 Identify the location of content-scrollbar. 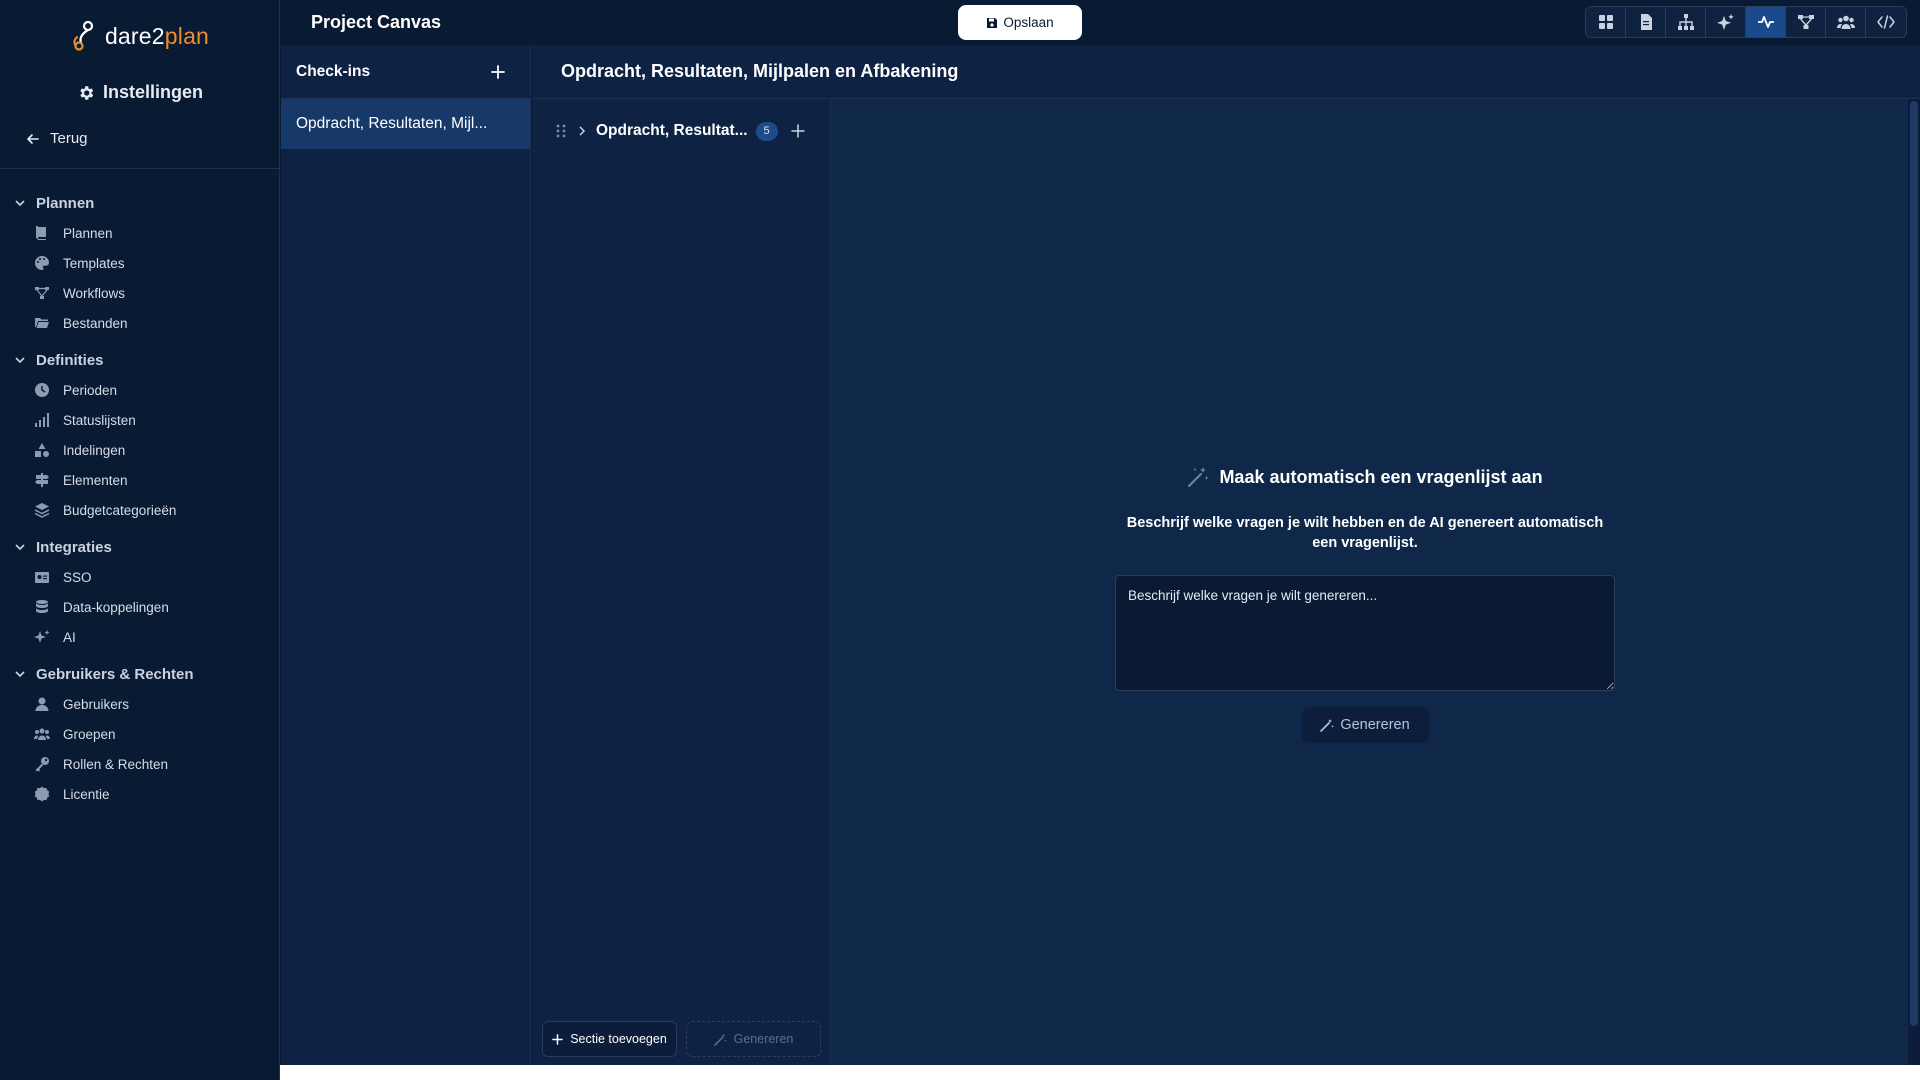
(1914, 582).